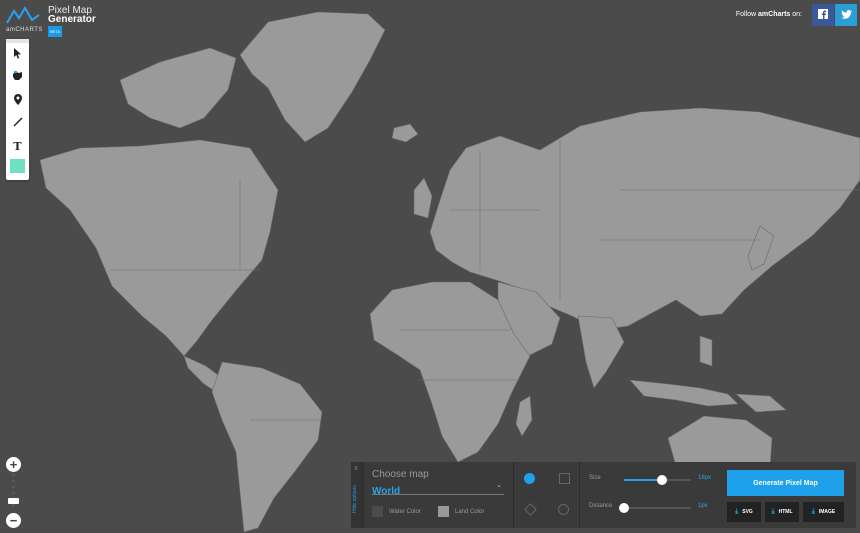 This screenshot has width=860, height=533. I want to click on facebook-button, so click(823, 15).